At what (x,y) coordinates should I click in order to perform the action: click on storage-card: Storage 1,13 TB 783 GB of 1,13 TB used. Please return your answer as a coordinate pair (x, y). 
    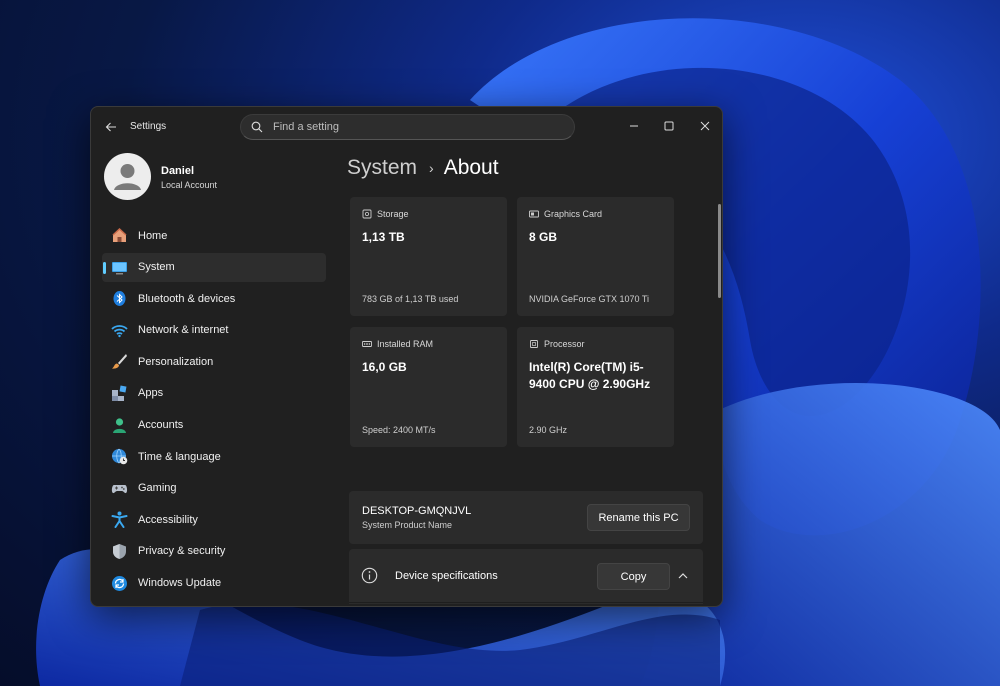
    Looking at the image, I should click on (428, 256).